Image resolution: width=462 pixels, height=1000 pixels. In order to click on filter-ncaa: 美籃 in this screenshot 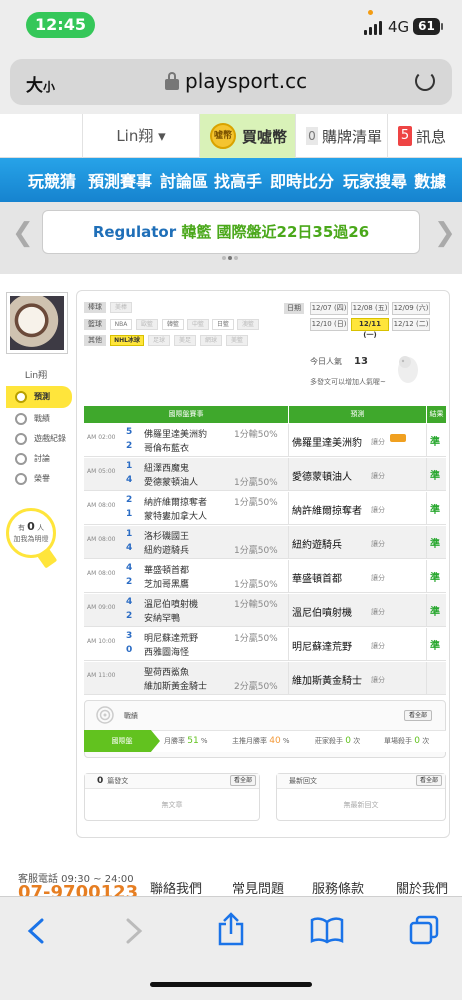, I will do `click(237, 340)`.